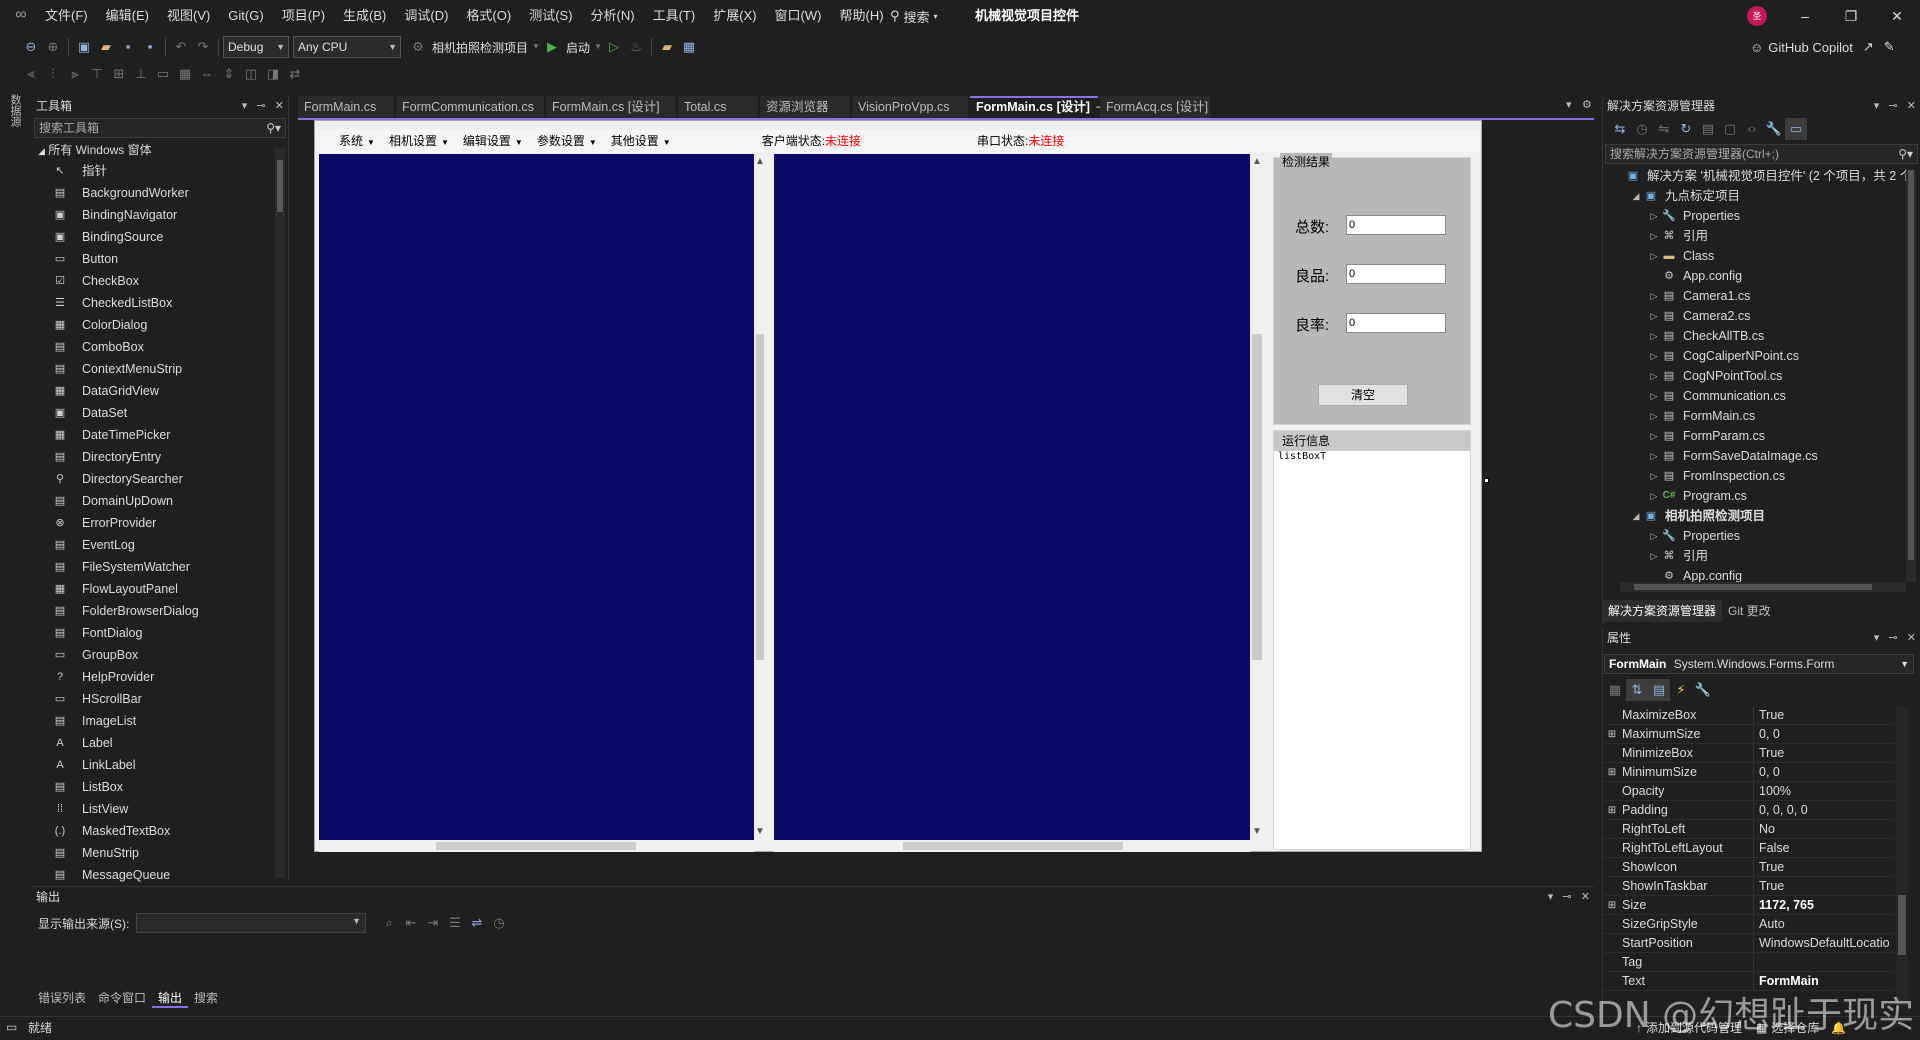 The width and height of the screenshot is (1920, 1040). Describe the element at coordinates (1761, 476) in the screenshot. I see `solution-tree-item: ▷ ▤ FromInspection.cs` at that location.